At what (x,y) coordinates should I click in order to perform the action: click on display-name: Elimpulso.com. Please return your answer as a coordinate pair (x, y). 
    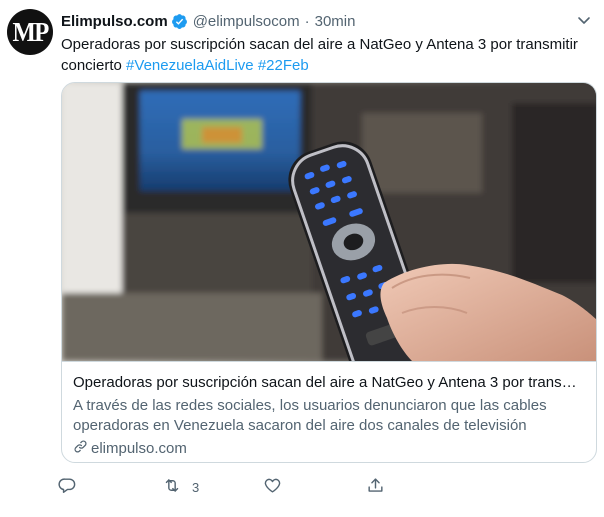
    Looking at the image, I should click on (114, 21).